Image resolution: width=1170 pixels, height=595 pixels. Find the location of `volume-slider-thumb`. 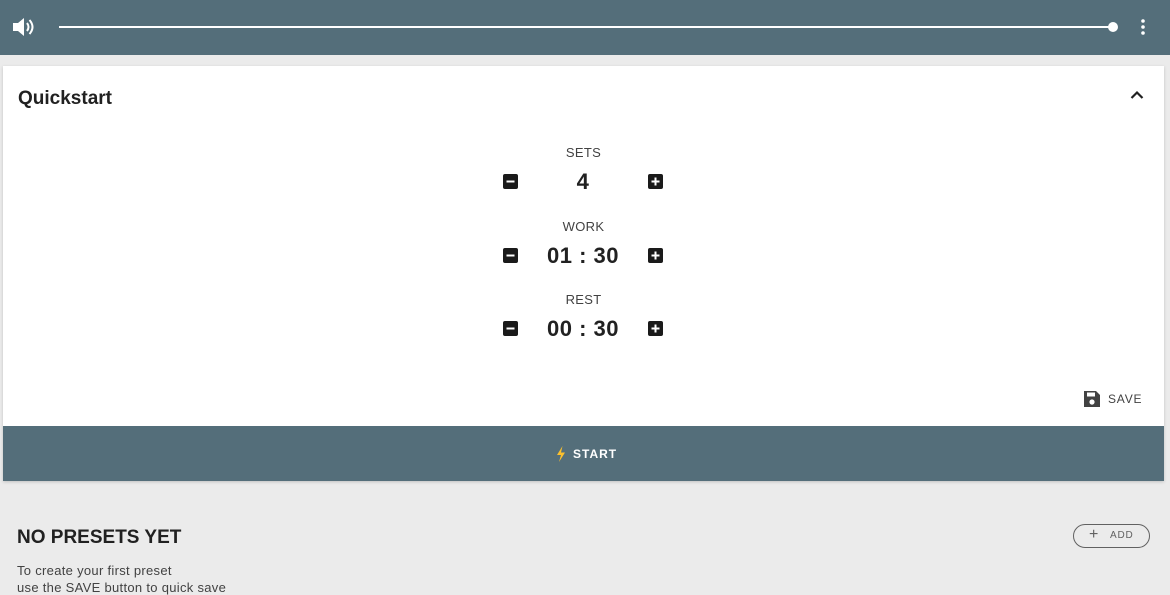

volume-slider-thumb is located at coordinates (1113, 27).